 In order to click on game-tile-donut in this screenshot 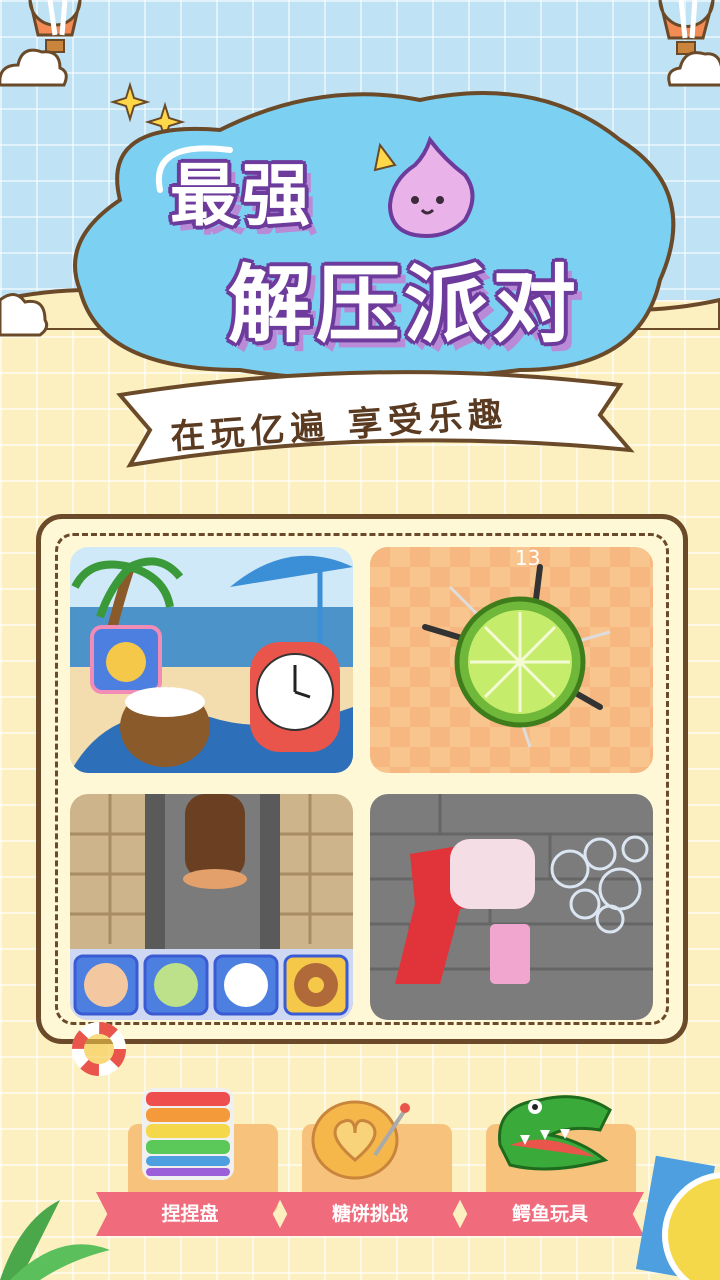, I will do `click(211, 907)`.